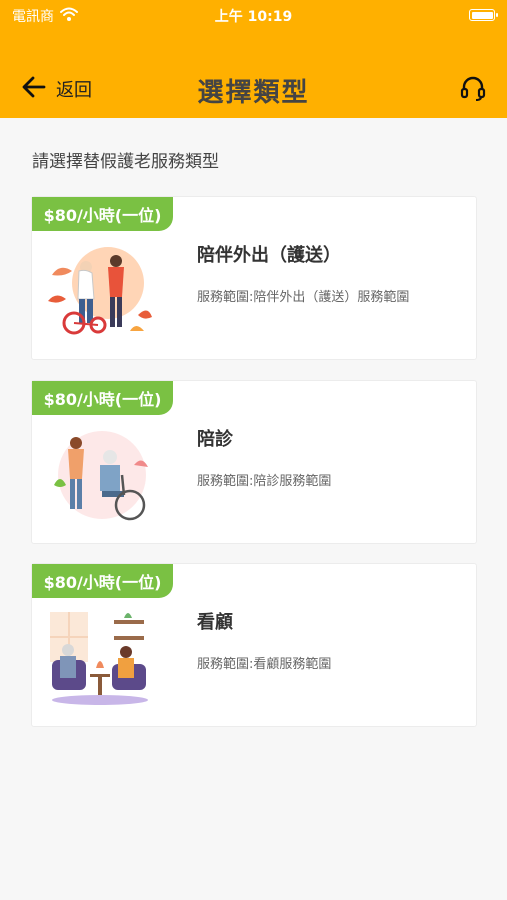 The height and width of the screenshot is (900, 507). What do you see at coordinates (473, 90) in the screenshot?
I see `headset-icon` at bounding box center [473, 90].